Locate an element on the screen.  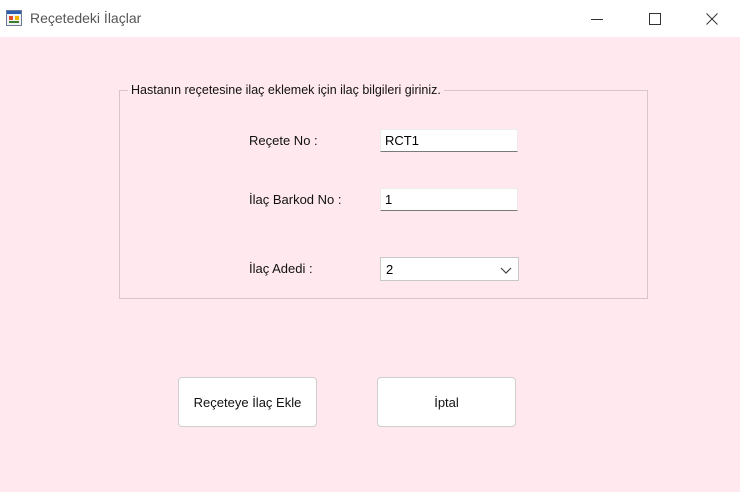
maximize-button is located at coordinates (655, 18).